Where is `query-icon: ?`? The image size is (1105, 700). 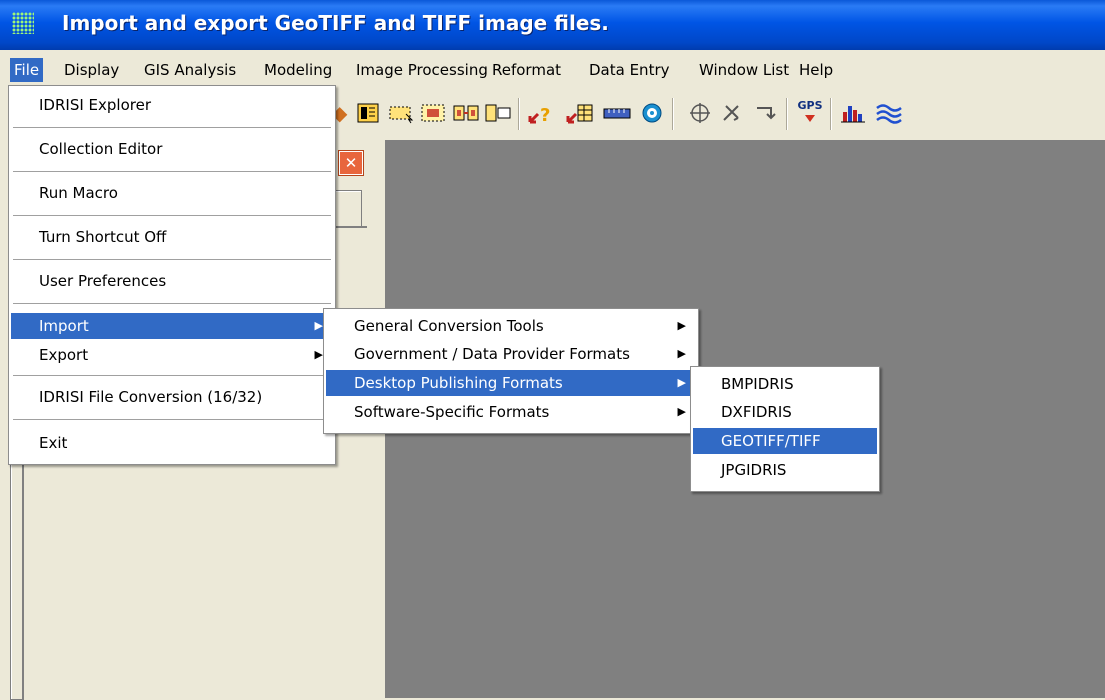
query-icon: ? is located at coordinates (543, 114).